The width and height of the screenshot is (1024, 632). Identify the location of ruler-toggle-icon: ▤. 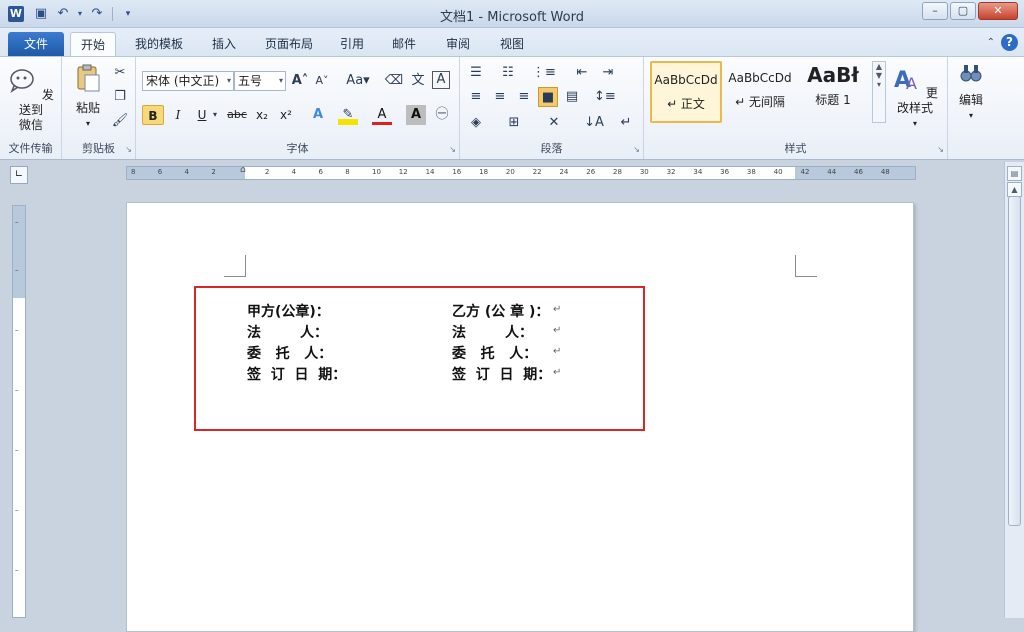
(1014, 173).